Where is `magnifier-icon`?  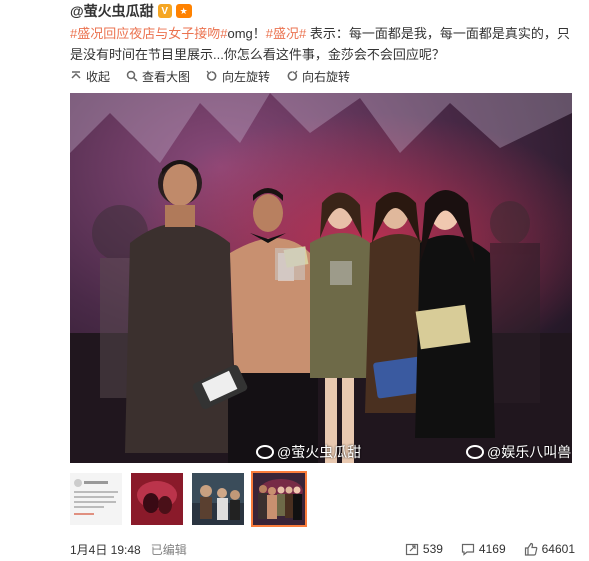
magnifier-icon is located at coordinates (132, 76).